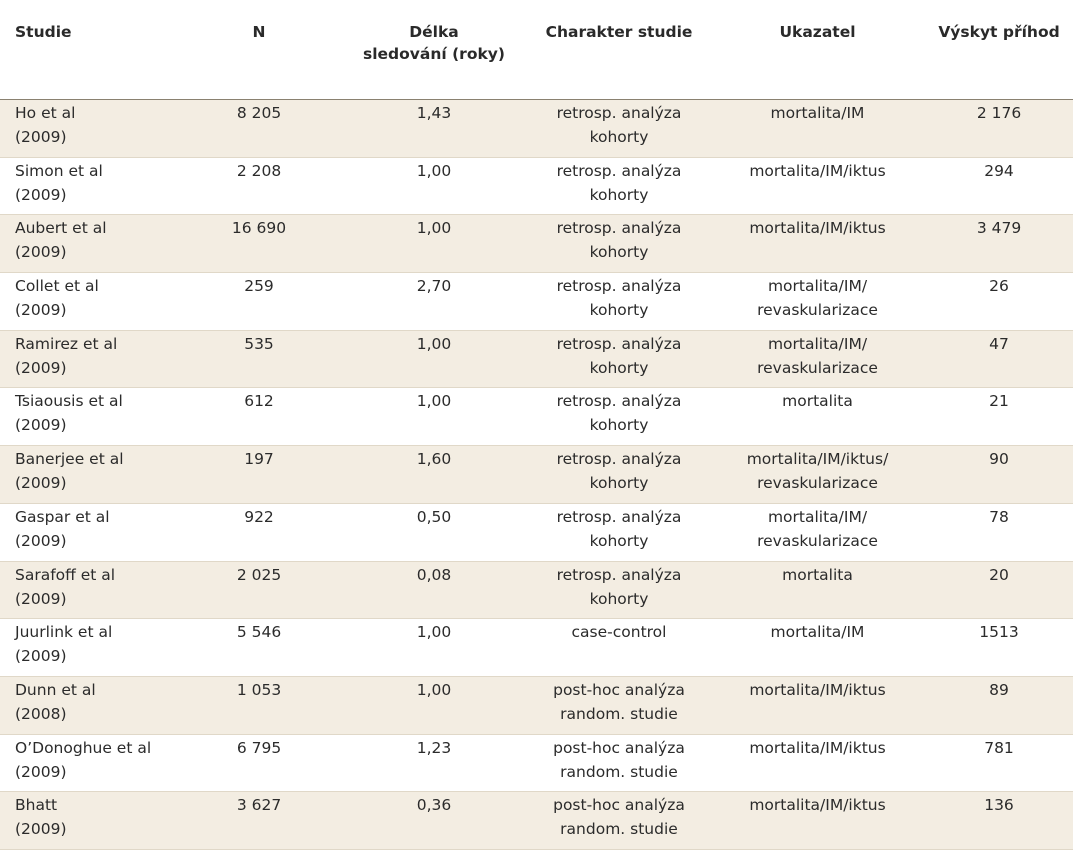 The image size is (1073, 850). Describe the element at coordinates (259, 128) in the screenshot. I see `cell-n: 8 205` at that location.